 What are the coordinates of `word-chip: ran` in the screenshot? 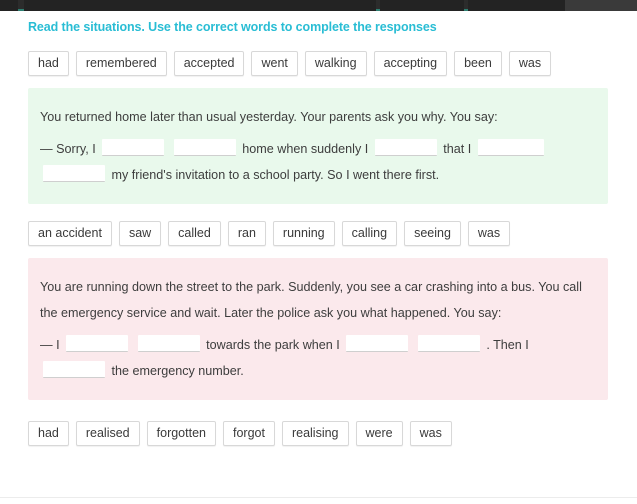 It's located at (246, 233).